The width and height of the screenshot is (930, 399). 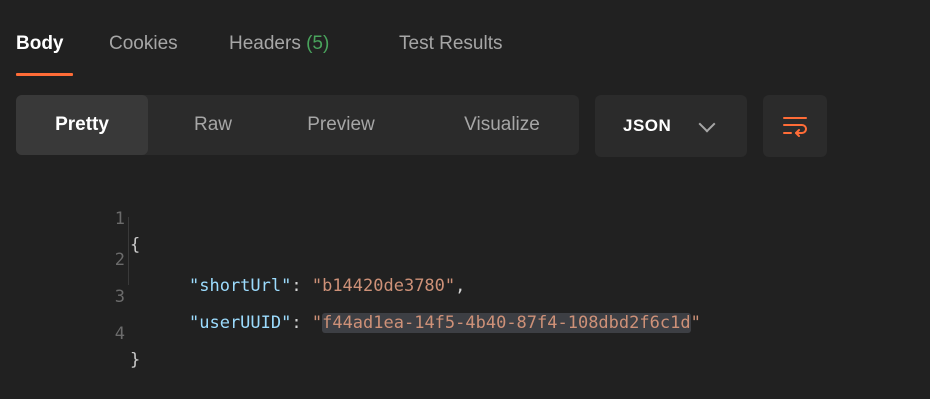 What do you see at coordinates (341, 125) in the screenshot?
I see `view-mode-preview: Preview` at bounding box center [341, 125].